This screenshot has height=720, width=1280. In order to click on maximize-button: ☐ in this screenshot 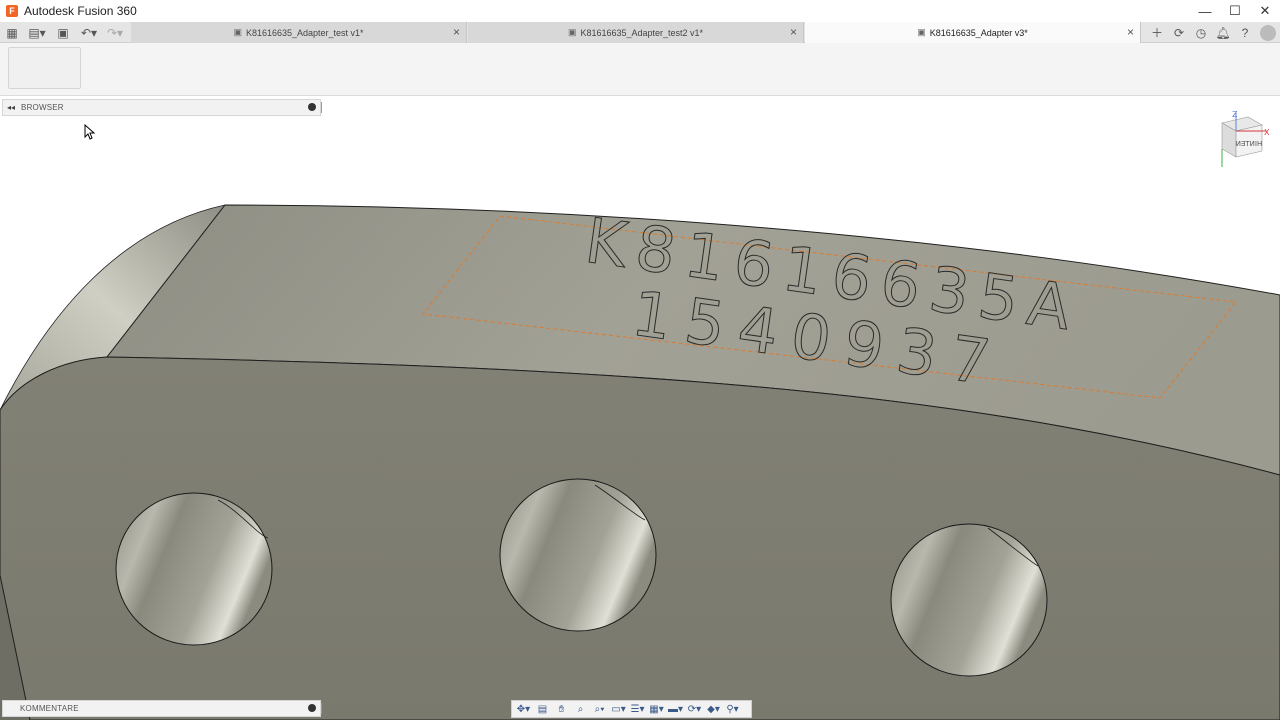, I will do `click(1235, 11)`.